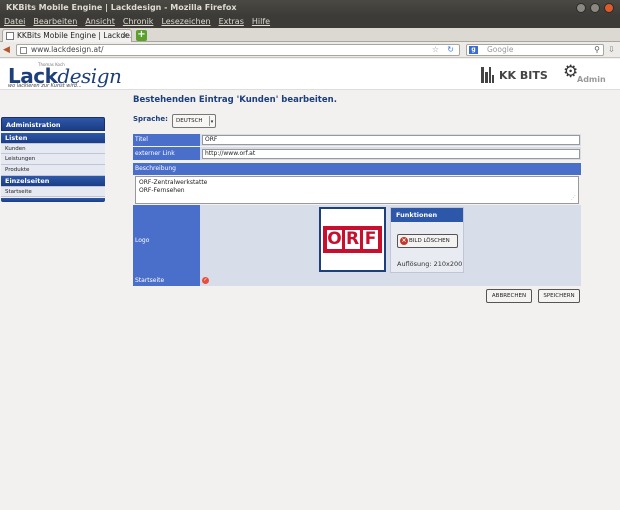  I want to click on reload-icon: ↻, so click(450, 50).